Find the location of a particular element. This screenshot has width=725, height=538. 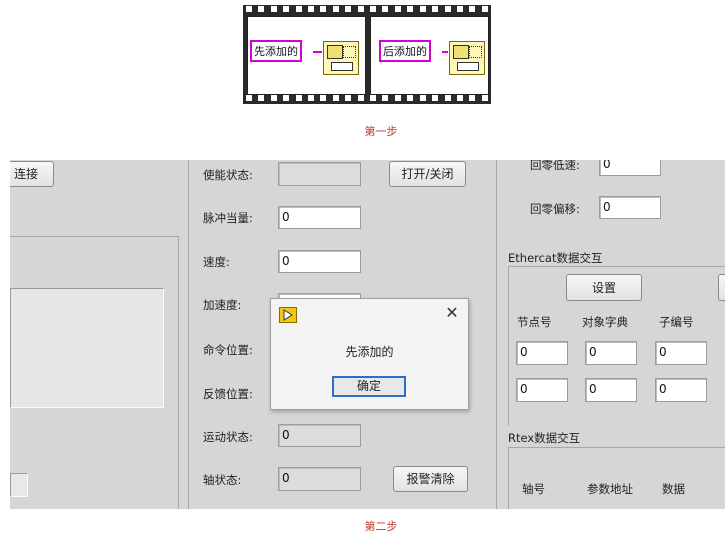

close-icon: ✕ is located at coordinates (452, 313).